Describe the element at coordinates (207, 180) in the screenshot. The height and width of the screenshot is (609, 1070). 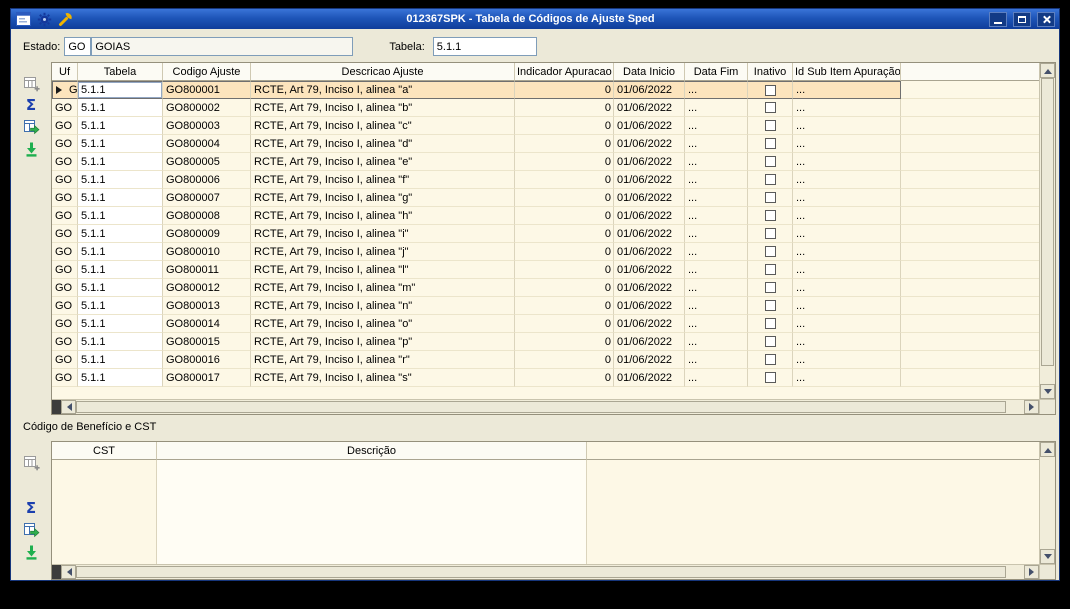
I see `cell-codigo-ajuste: GO800006` at that location.